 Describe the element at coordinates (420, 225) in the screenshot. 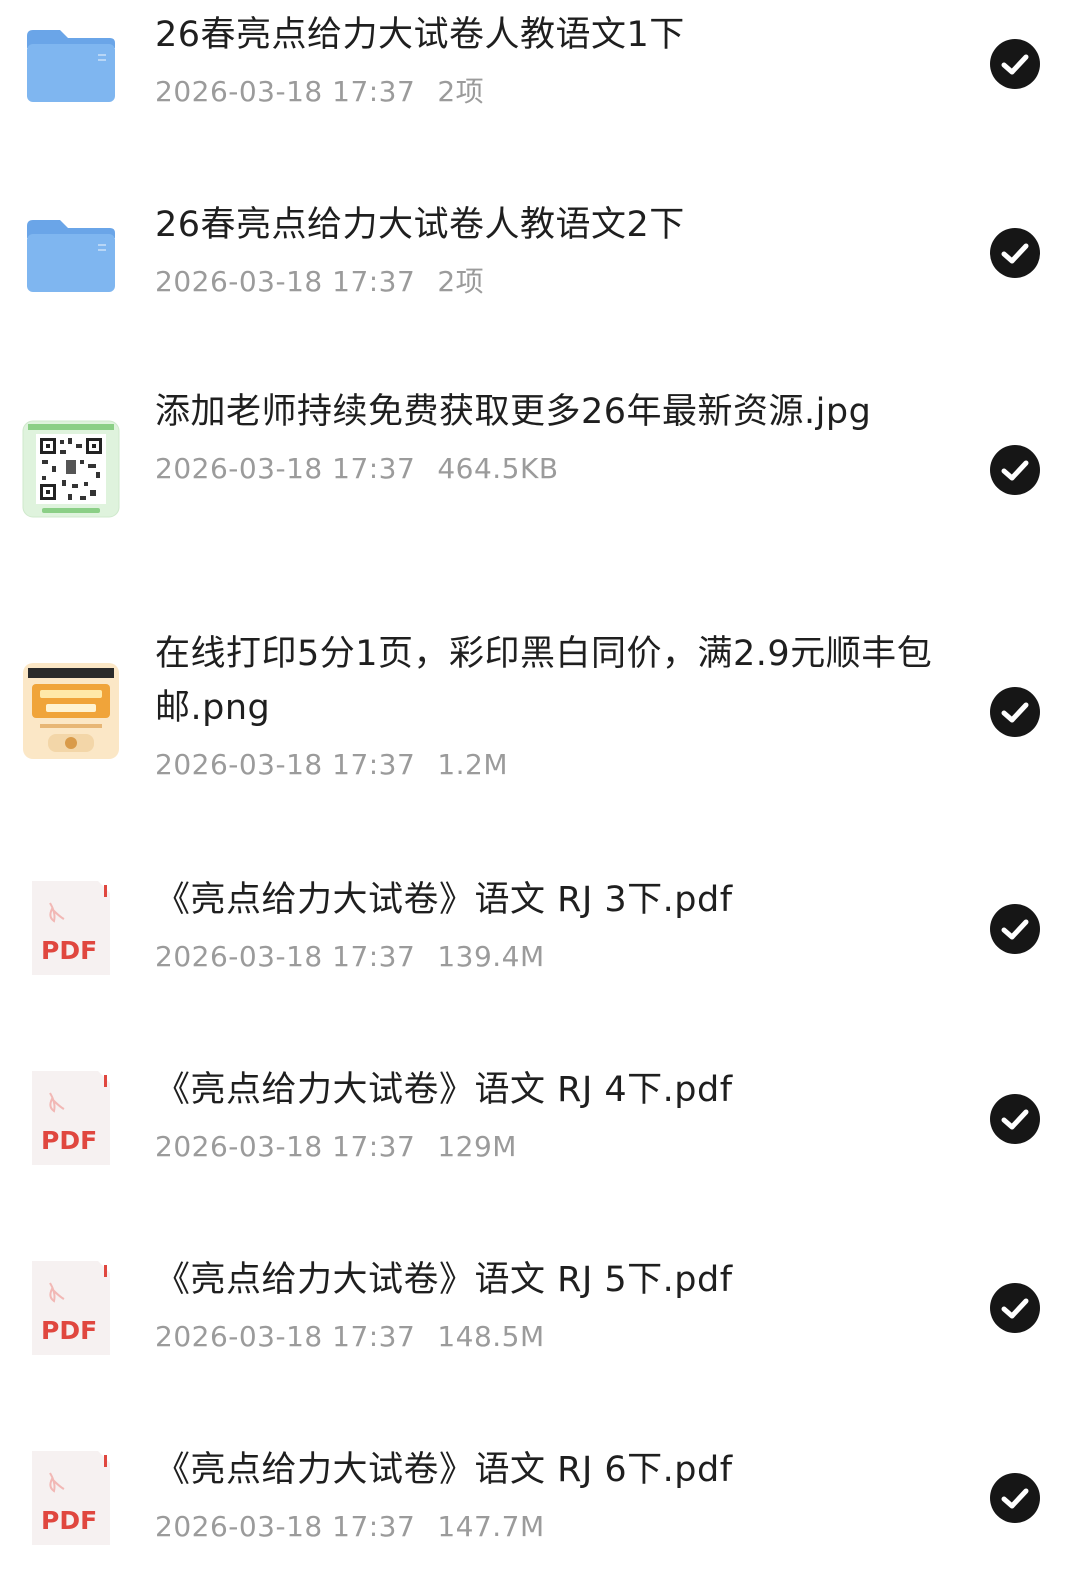

I see `file-name: 26春亮点给力大试卷人教语文2下` at that location.